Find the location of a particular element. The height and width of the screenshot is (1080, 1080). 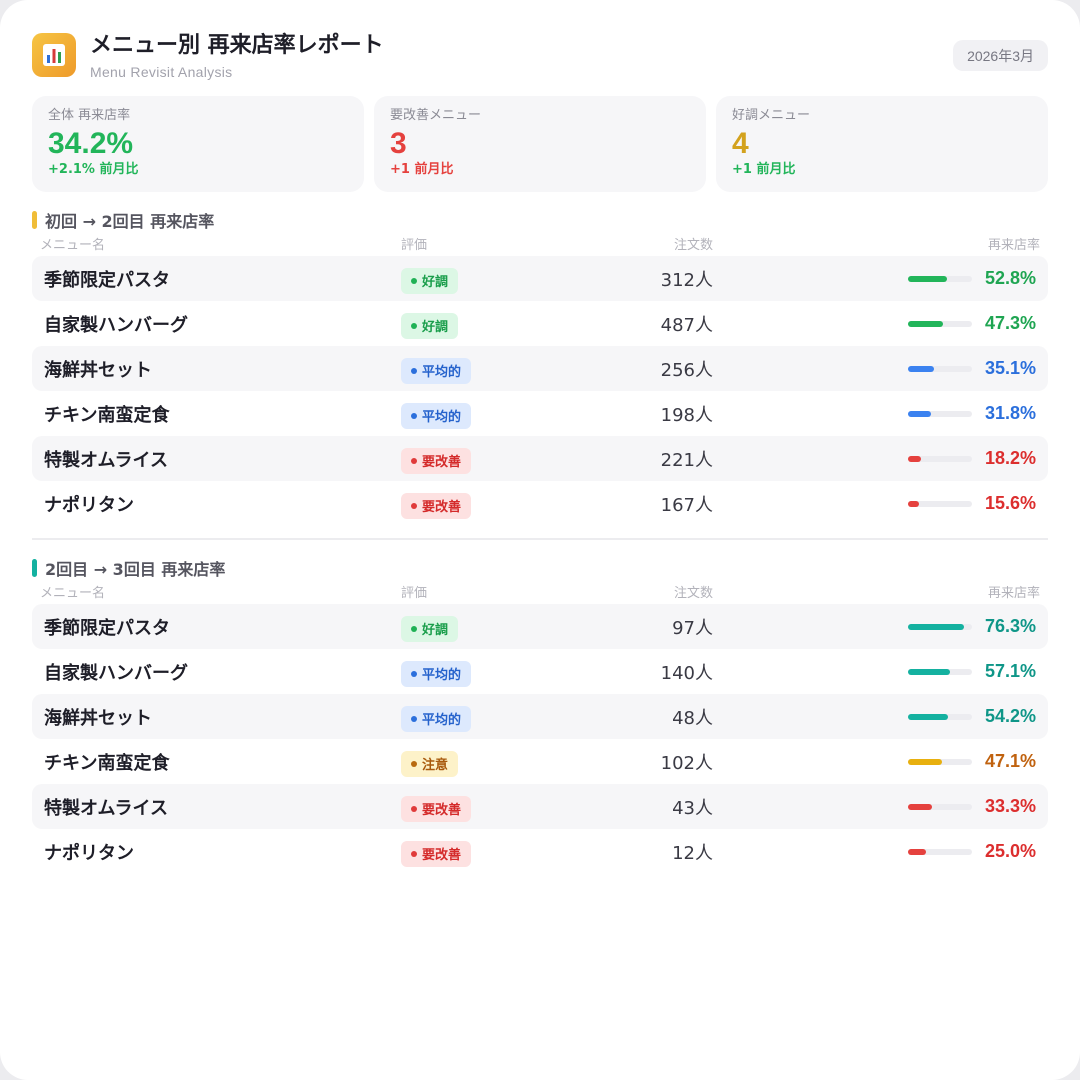

order-count: 487人 is located at coordinates (686, 325).